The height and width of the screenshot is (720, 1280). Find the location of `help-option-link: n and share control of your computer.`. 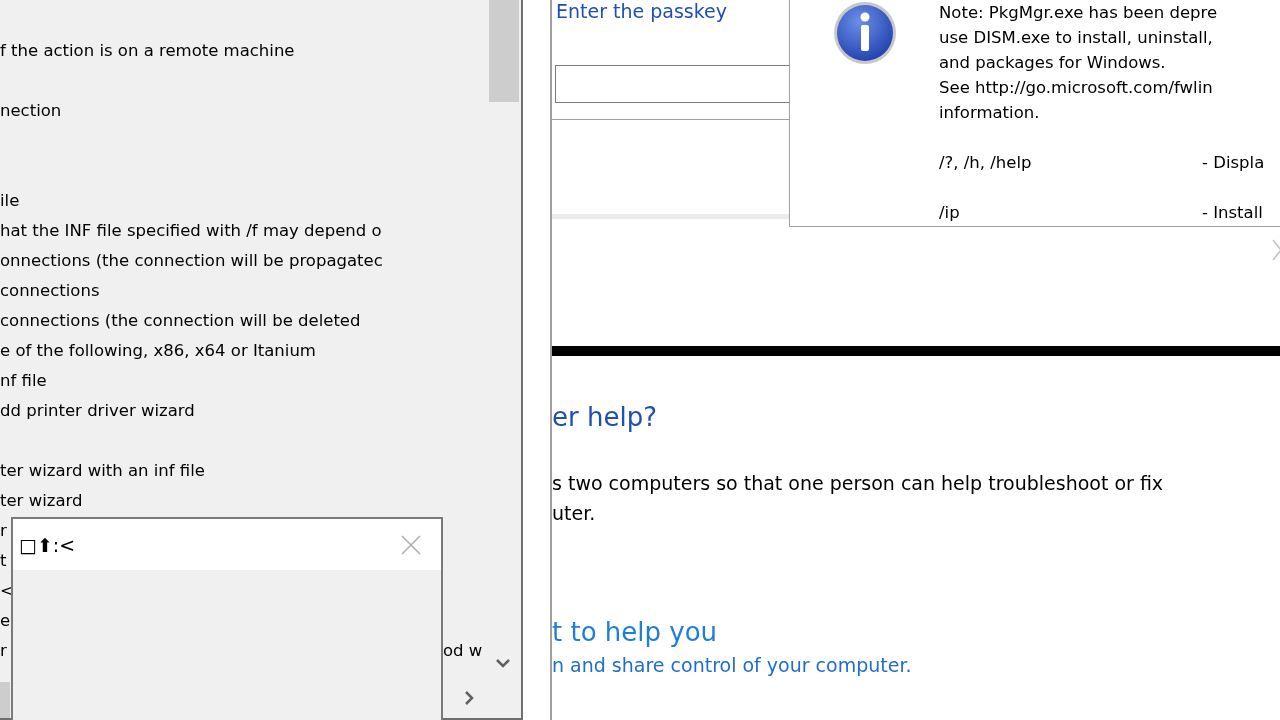

help-option-link: n and share control of your computer. is located at coordinates (732, 665).